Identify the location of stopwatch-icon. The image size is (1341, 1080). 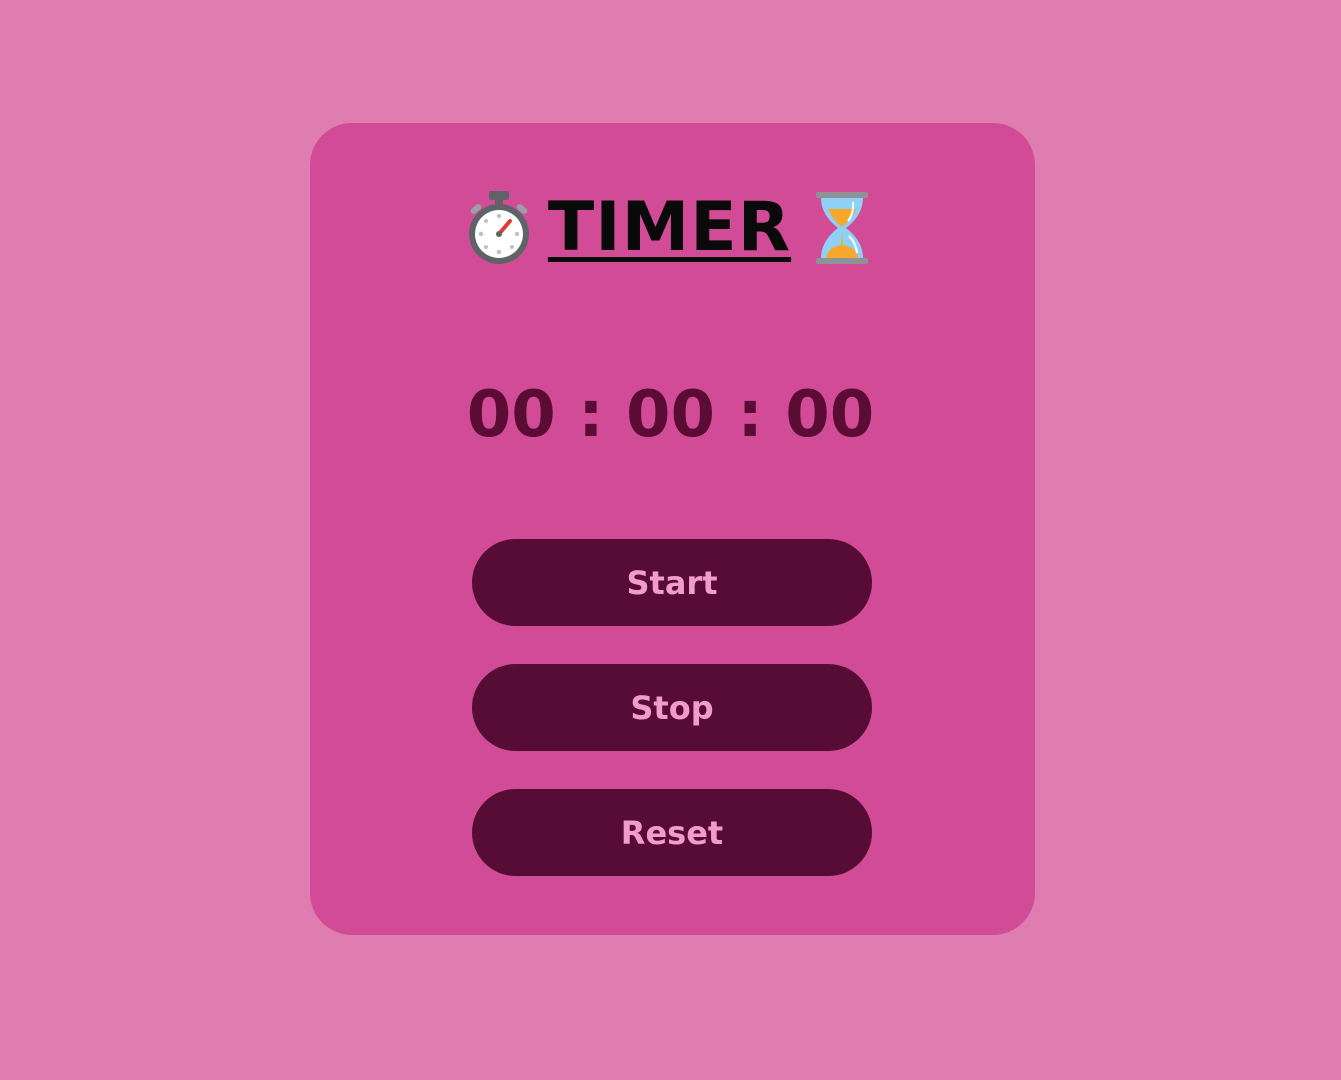
(499, 228).